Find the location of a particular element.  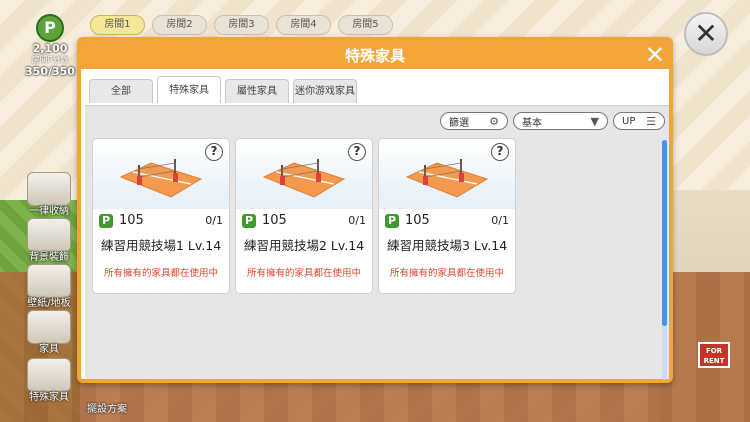

side-menu-label: 家具 is located at coordinates (49, 349).